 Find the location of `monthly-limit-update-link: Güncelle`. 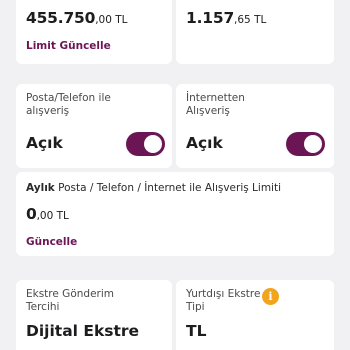

monthly-limit-update-link: Güncelle is located at coordinates (51, 242).